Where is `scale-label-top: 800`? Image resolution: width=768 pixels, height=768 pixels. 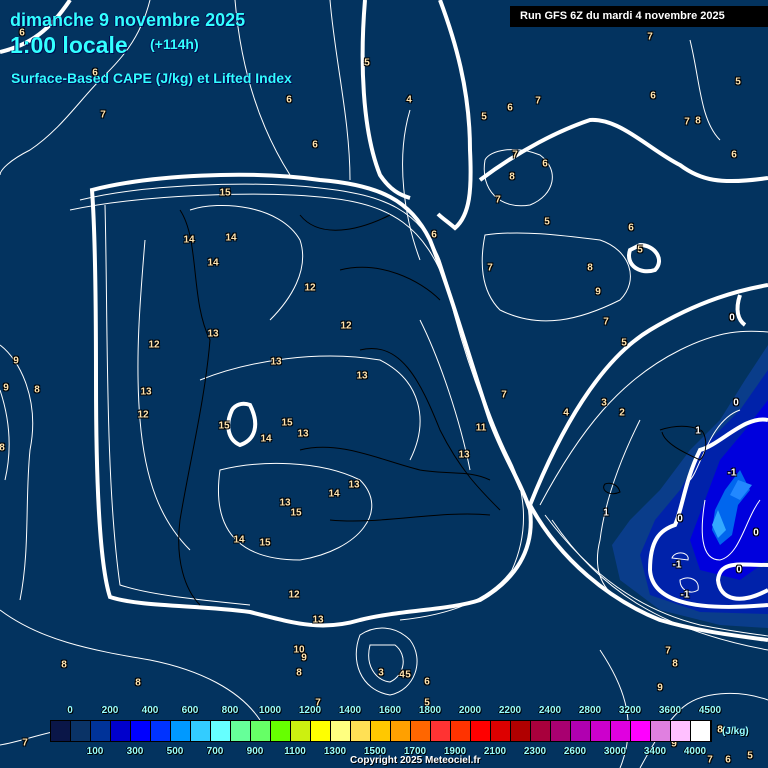 scale-label-top: 800 is located at coordinates (230, 710).